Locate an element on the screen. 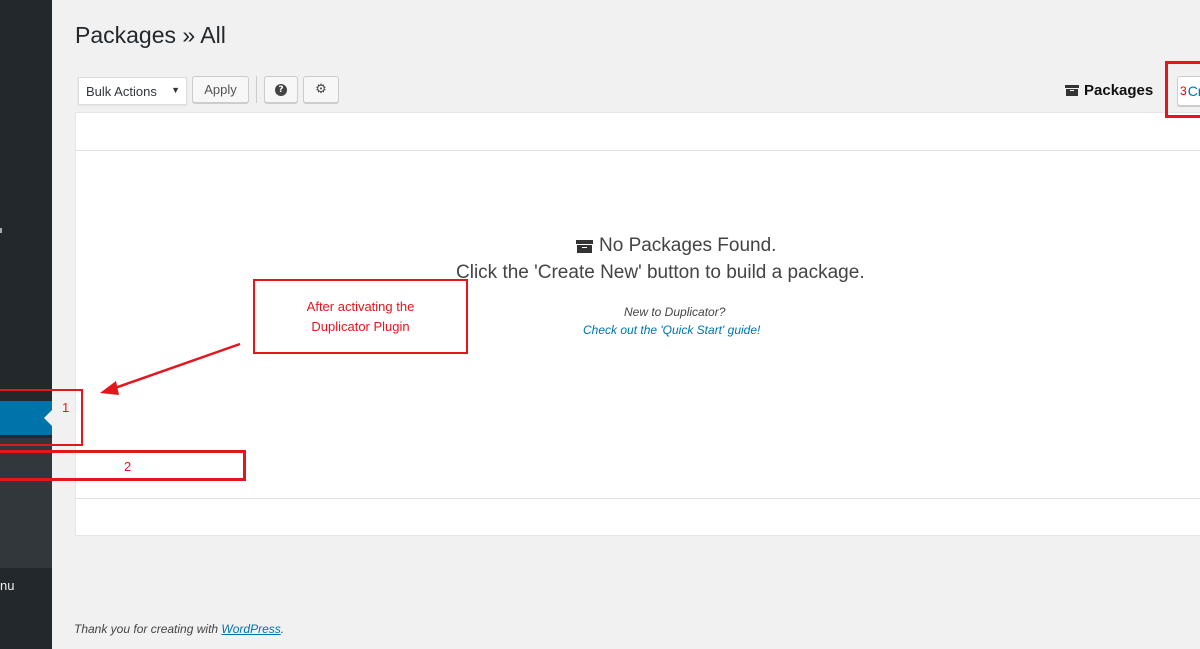 Image resolution: width=1200 pixels, height=649 pixels. empty-state-title: No Packages Found. is located at coordinates (676, 246).